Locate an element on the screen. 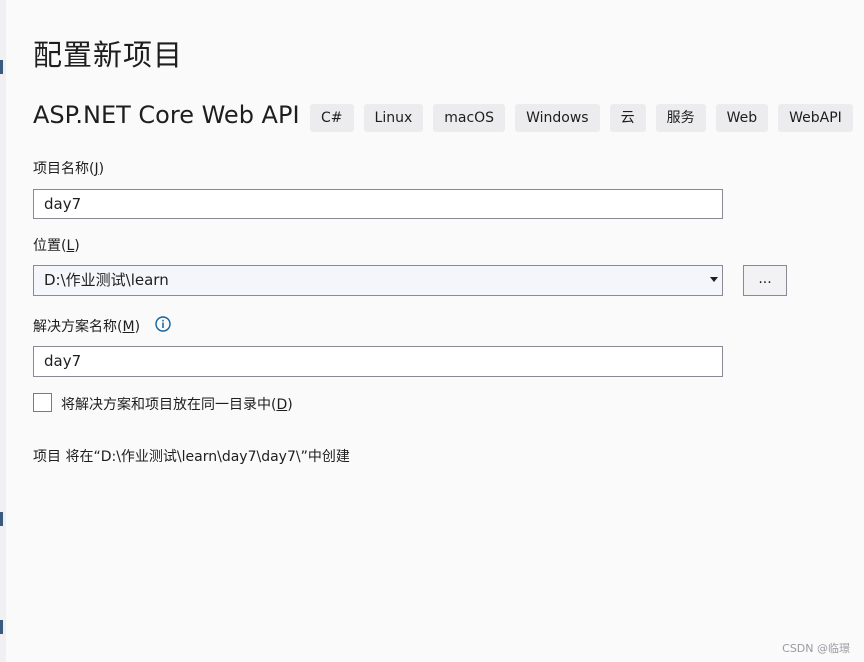  window-left-edge is located at coordinates (3, 331).